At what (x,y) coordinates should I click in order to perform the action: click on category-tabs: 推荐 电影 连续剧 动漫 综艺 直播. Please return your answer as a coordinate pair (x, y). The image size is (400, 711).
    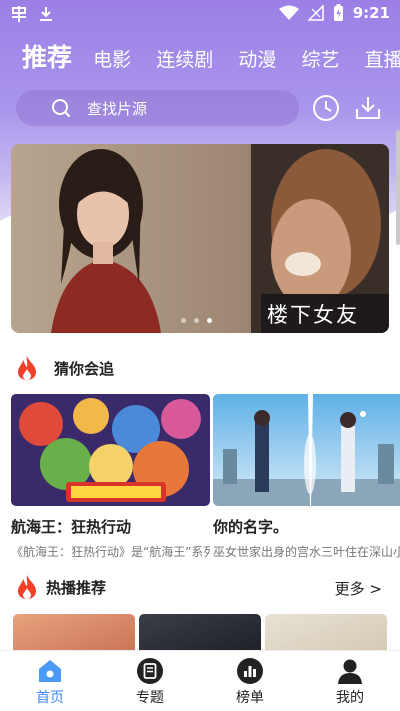
    Looking at the image, I should click on (211, 58).